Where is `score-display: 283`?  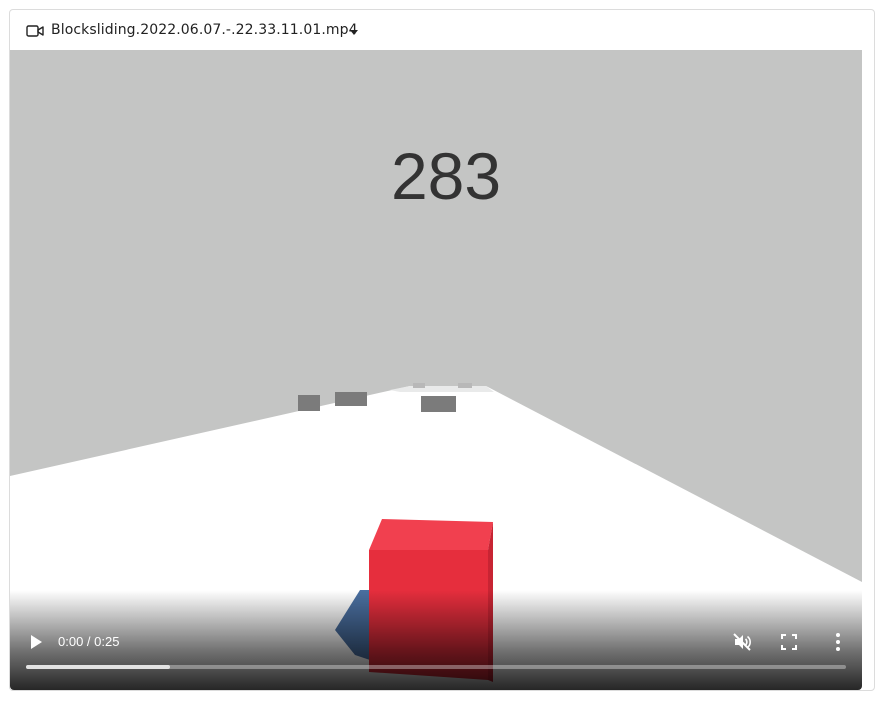
score-display: 283 is located at coordinates (446, 176).